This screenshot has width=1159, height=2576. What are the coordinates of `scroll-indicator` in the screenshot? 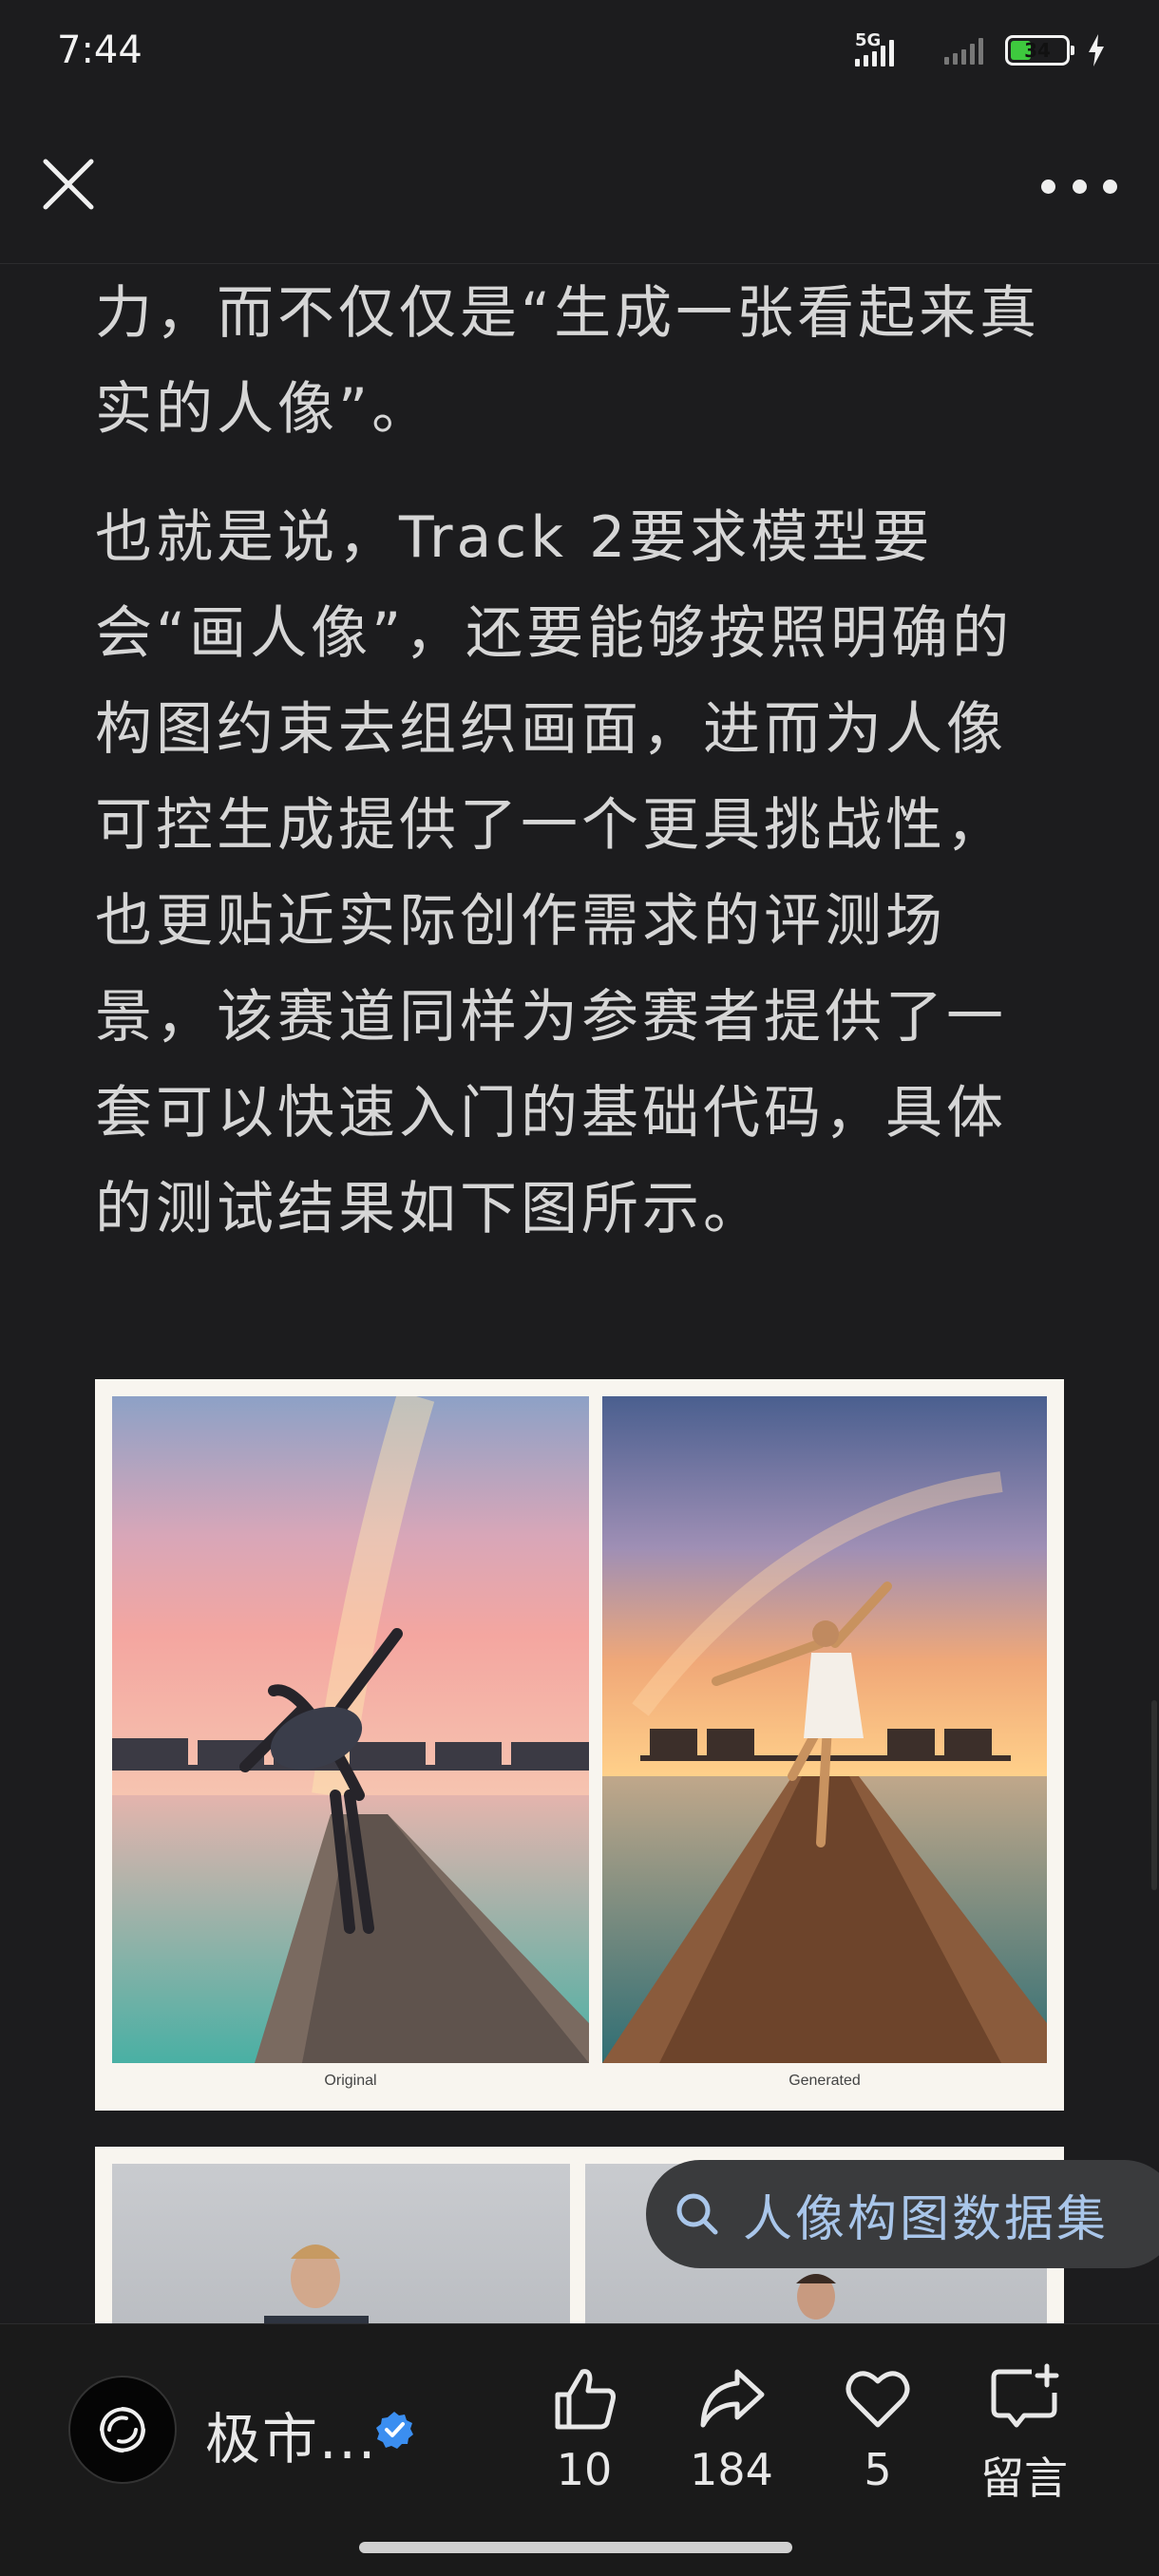 It's located at (1154, 1795).